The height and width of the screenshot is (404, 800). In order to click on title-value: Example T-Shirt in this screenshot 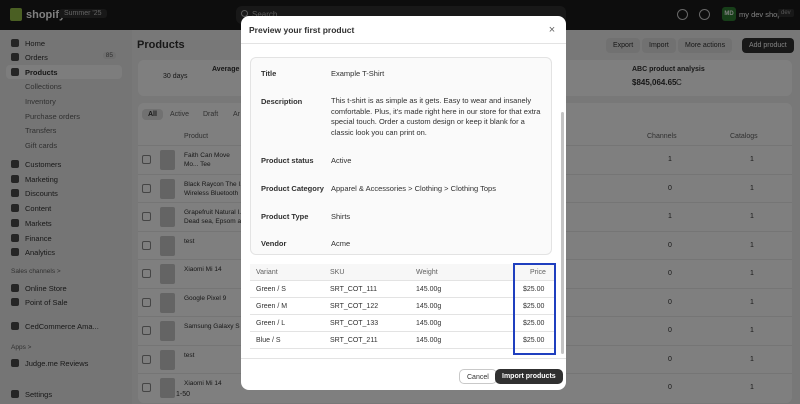, I will do `click(358, 73)`.